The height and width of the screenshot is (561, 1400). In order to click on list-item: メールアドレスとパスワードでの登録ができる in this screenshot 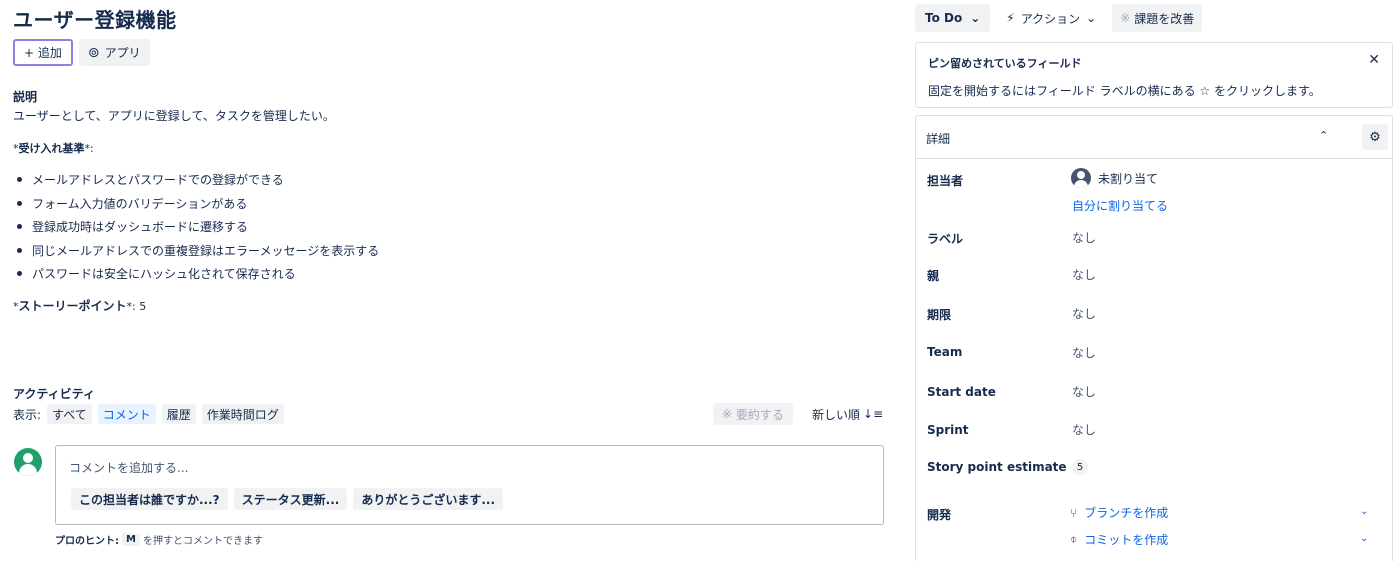, I will do `click(198, 180)`.